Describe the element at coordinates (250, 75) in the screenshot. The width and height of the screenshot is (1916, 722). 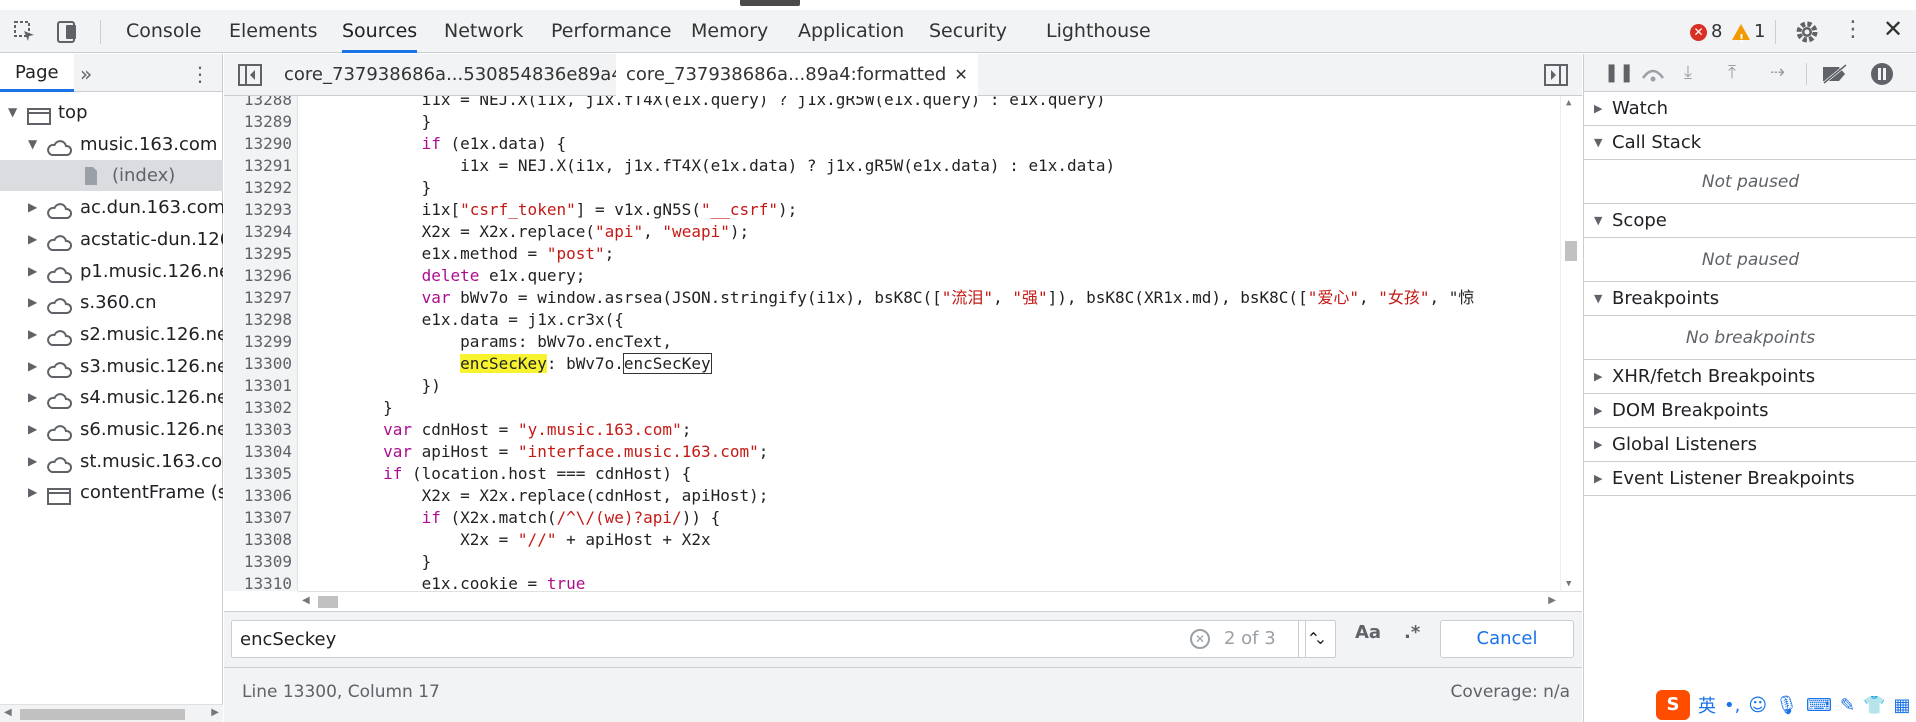
I see `toggle-navigator-icon` at that location.